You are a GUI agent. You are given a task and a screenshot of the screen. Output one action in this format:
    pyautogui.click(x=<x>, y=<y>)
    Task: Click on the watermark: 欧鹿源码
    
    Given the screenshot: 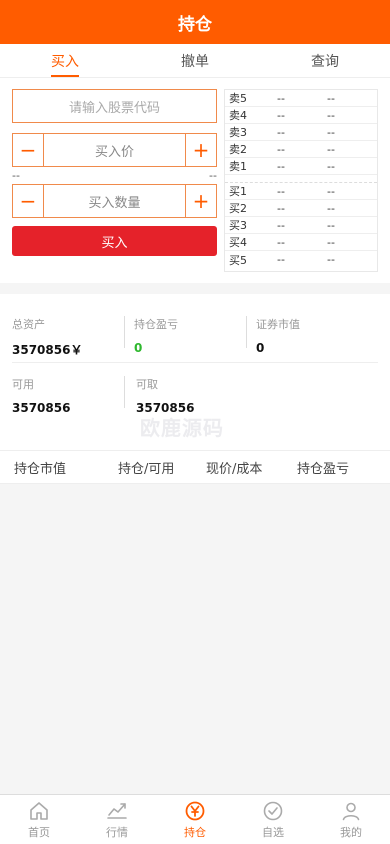 What is the action you would take?
    pyautogui.click(x=182, y=426)
    